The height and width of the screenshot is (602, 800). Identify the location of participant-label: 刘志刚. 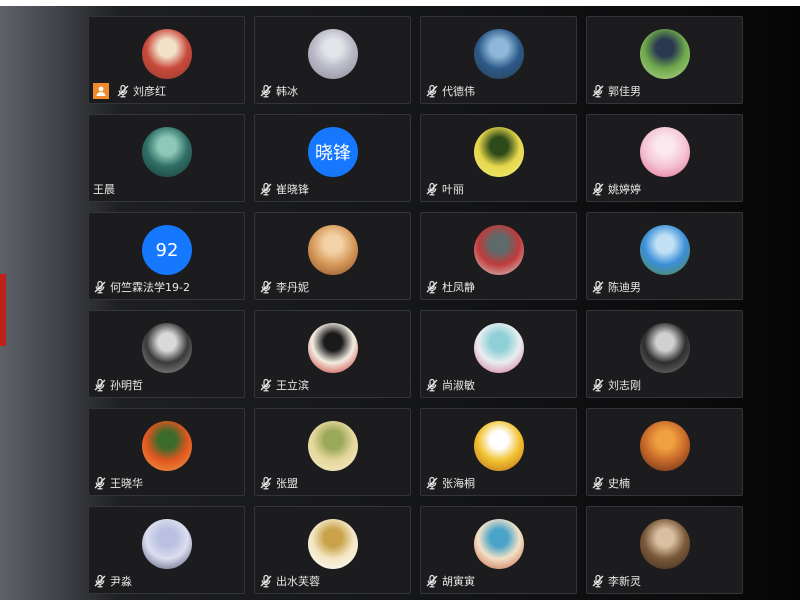
(618, 385).